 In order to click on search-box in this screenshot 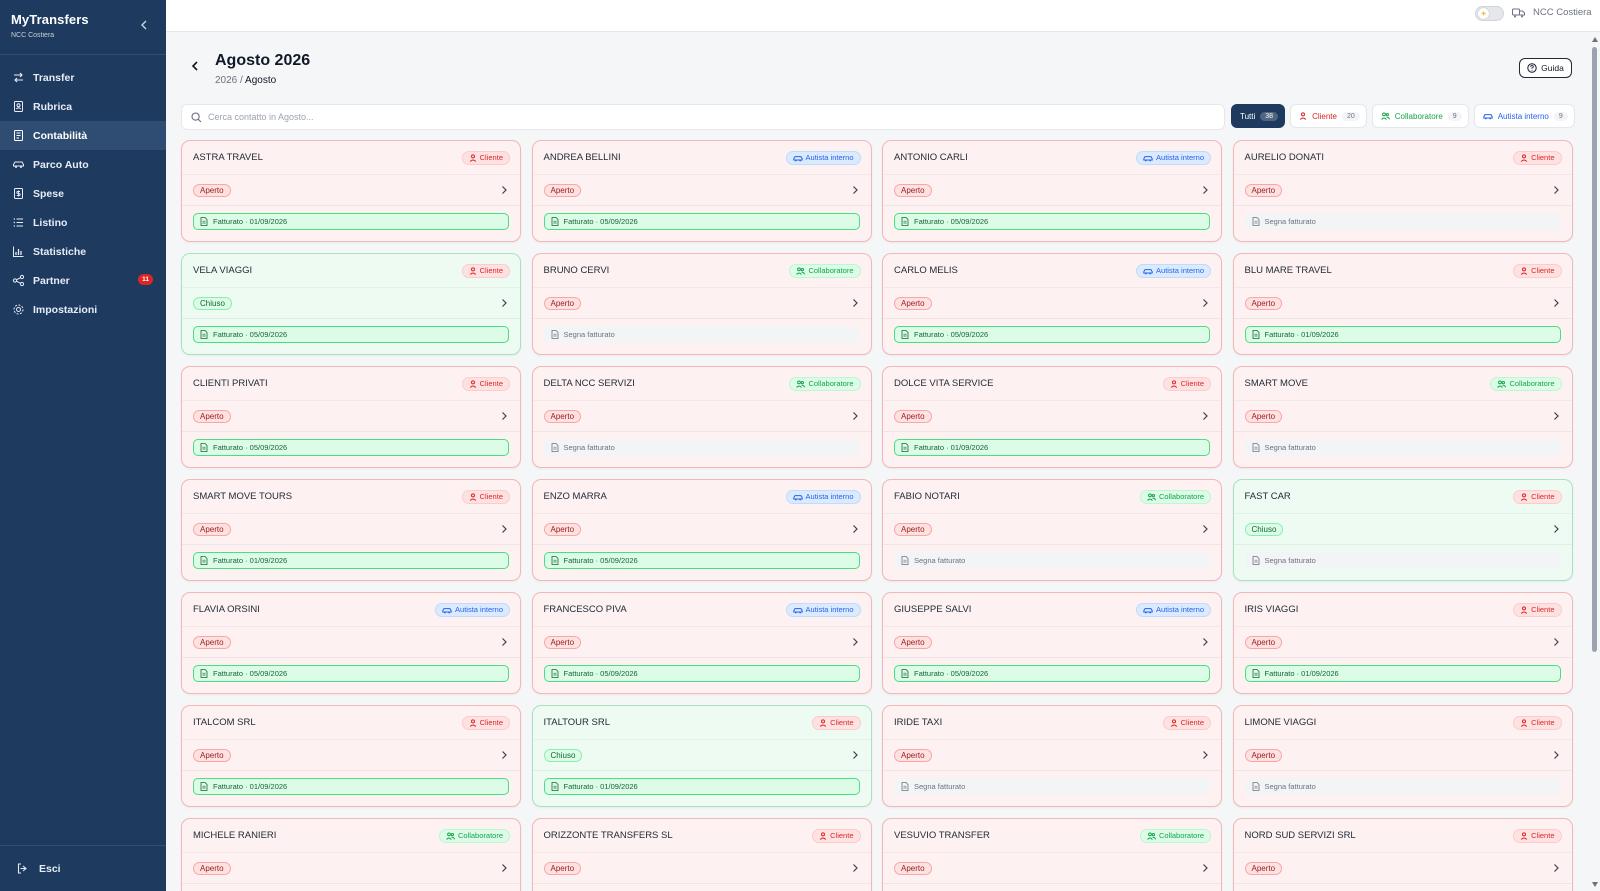, I will do `click(703, 117)`.